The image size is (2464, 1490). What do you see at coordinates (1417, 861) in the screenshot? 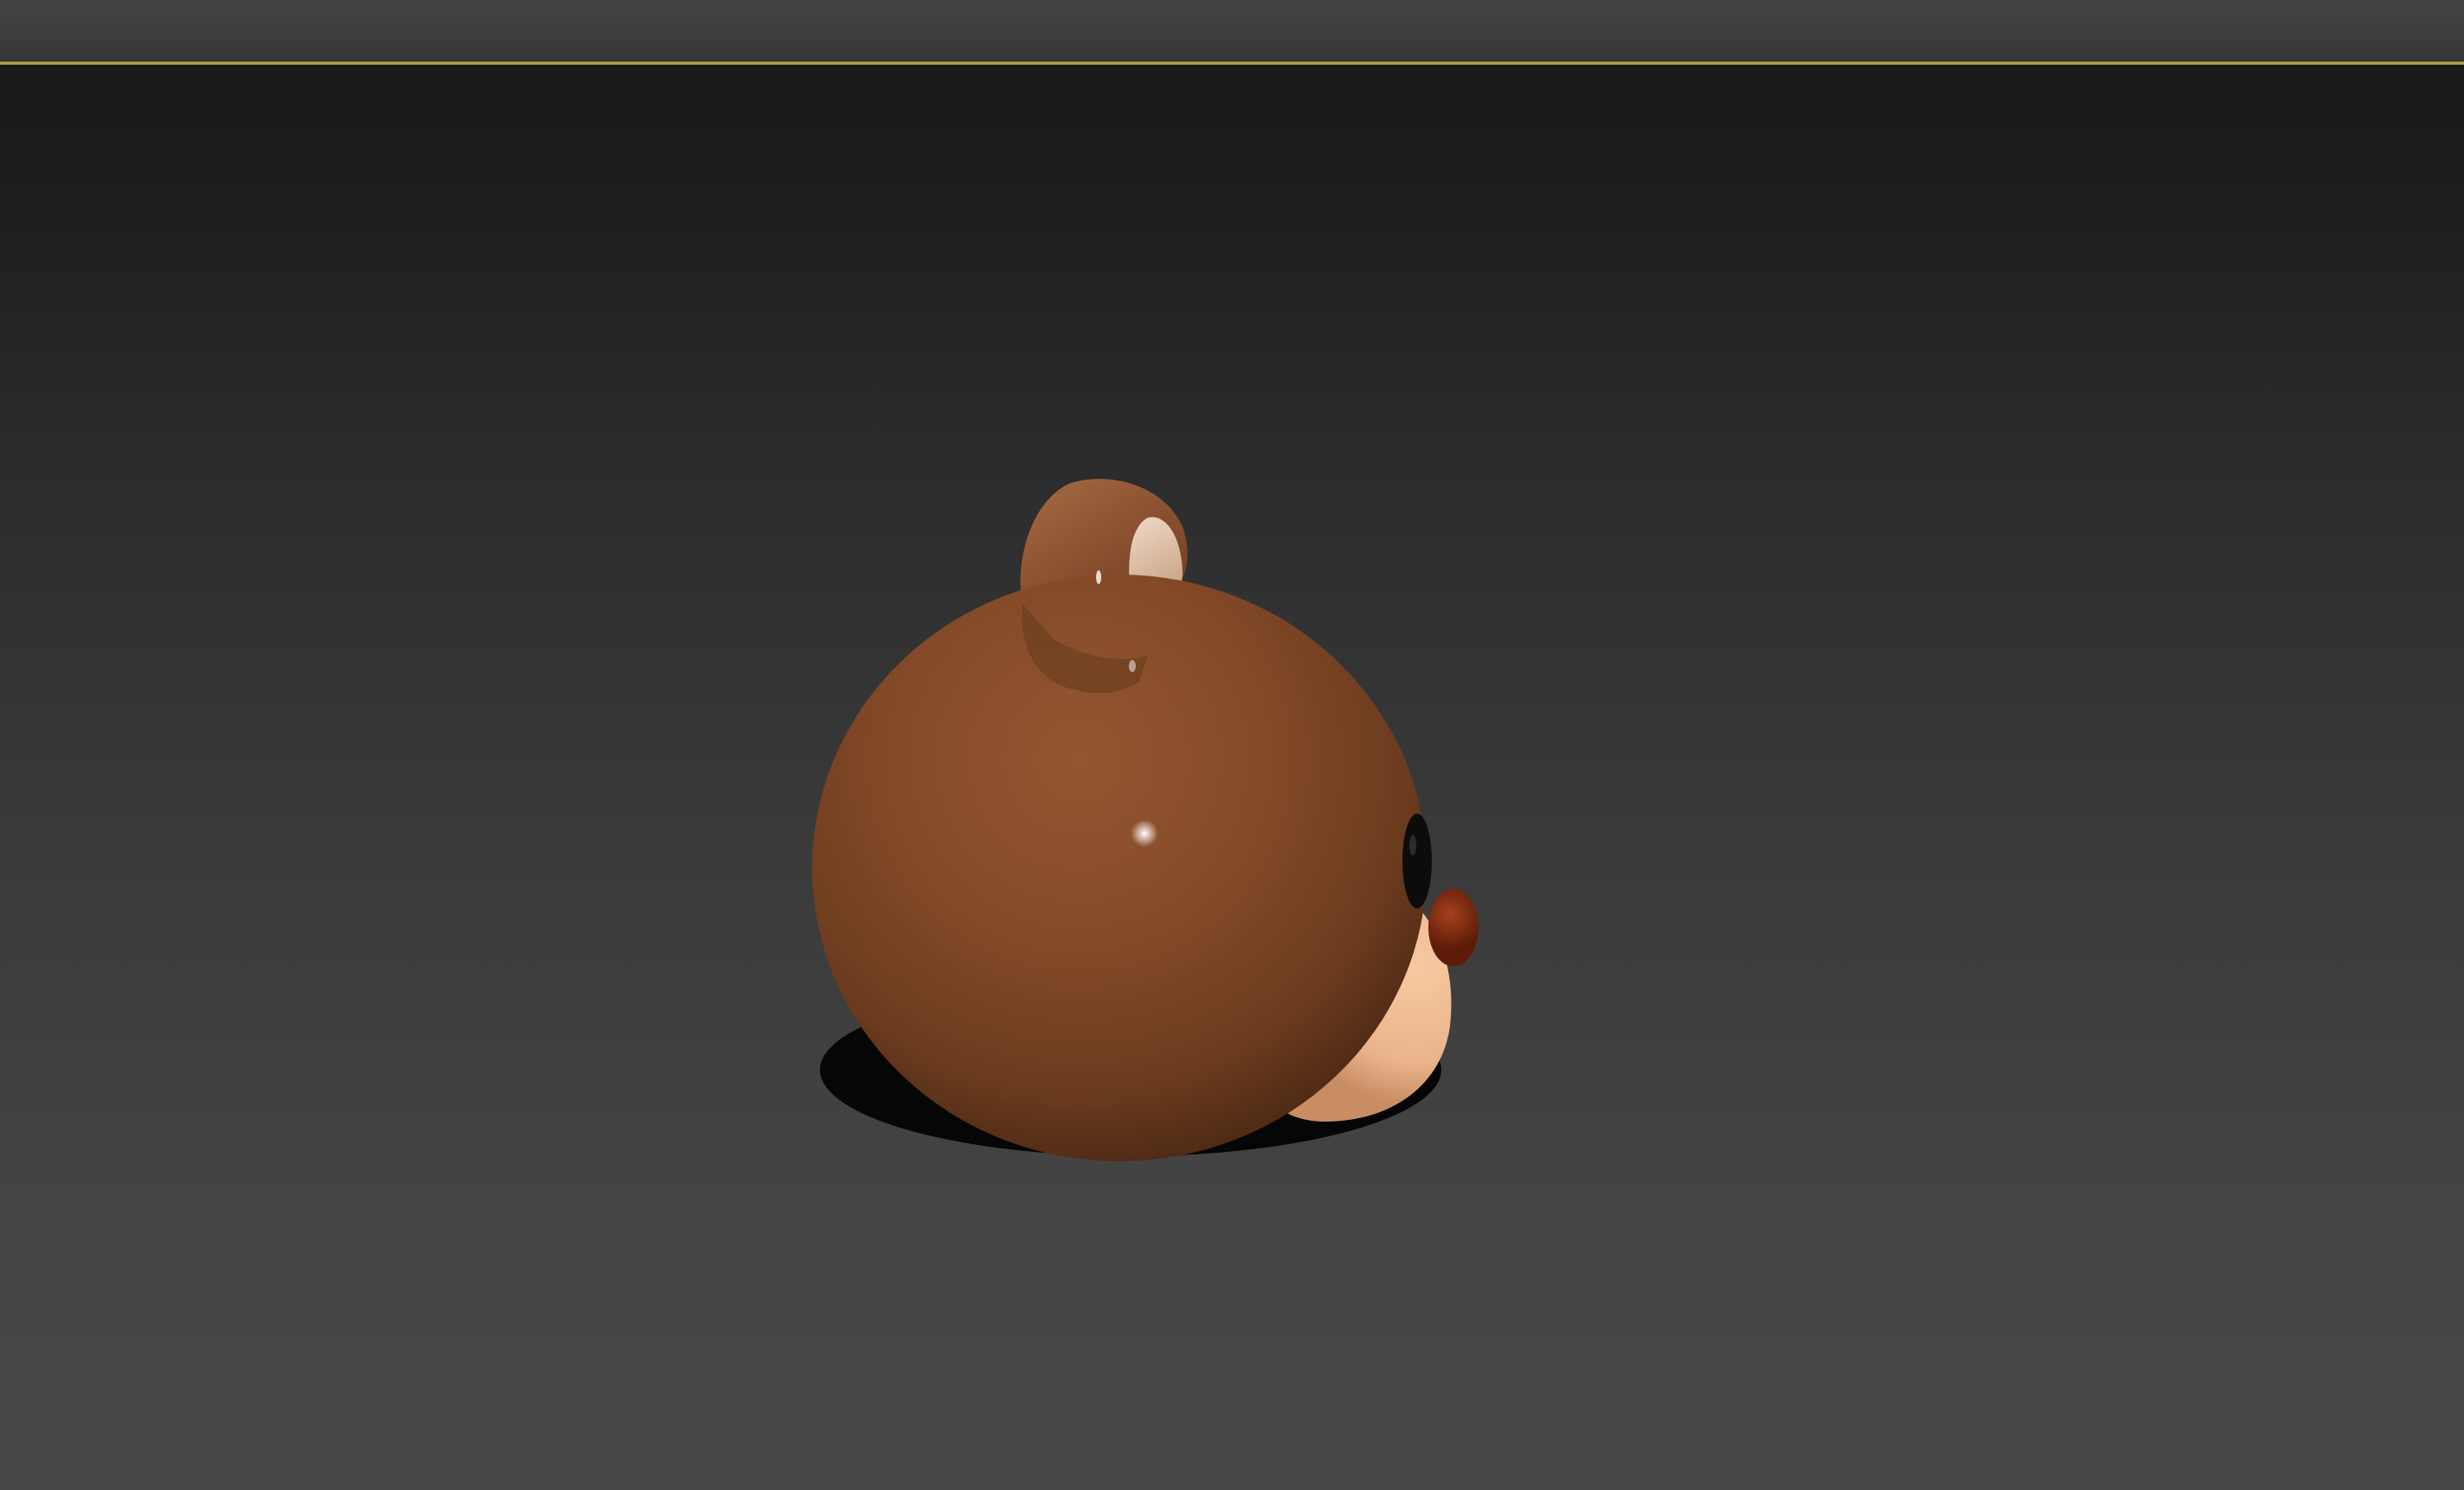
I see `eye` at bounding box center [1417, 861].